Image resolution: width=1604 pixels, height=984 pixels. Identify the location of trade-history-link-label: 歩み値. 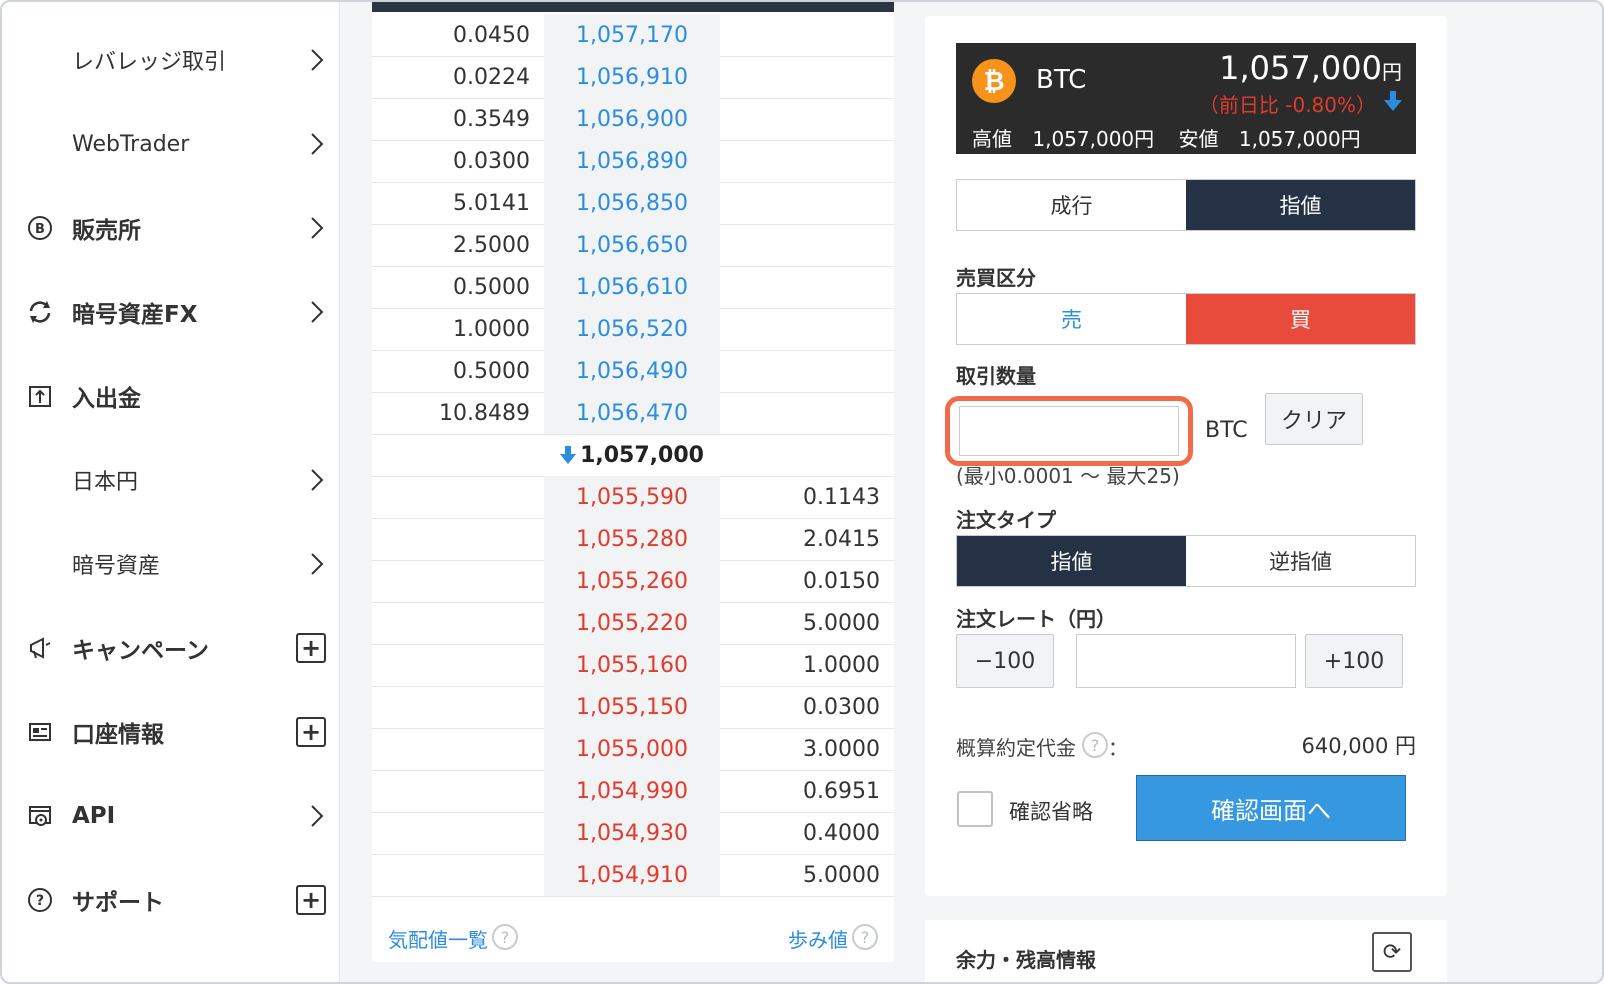
(818, 940).